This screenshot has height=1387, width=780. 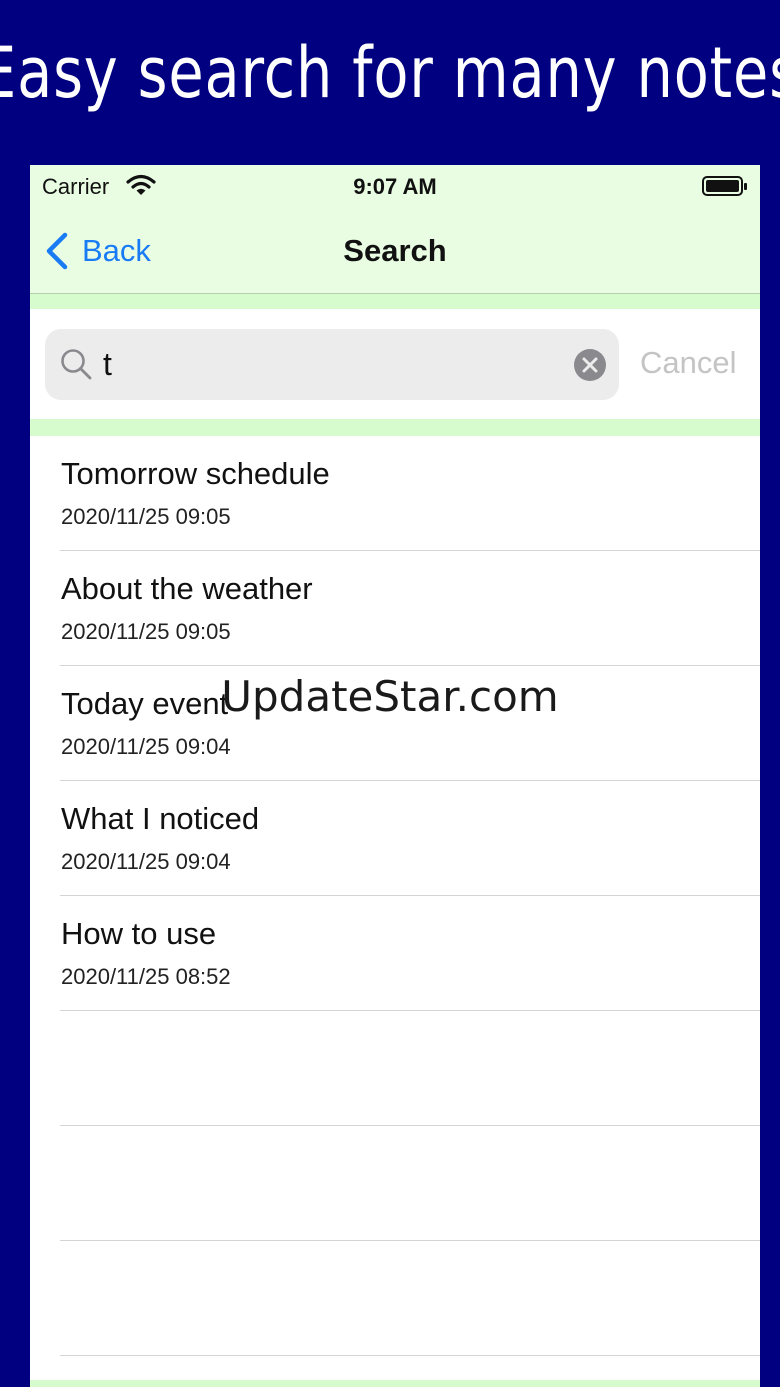 What do you see at coordinates (688, 363) in the screenshot?
I see `cancel-button: Cancel` at bounding box center [688, 363].